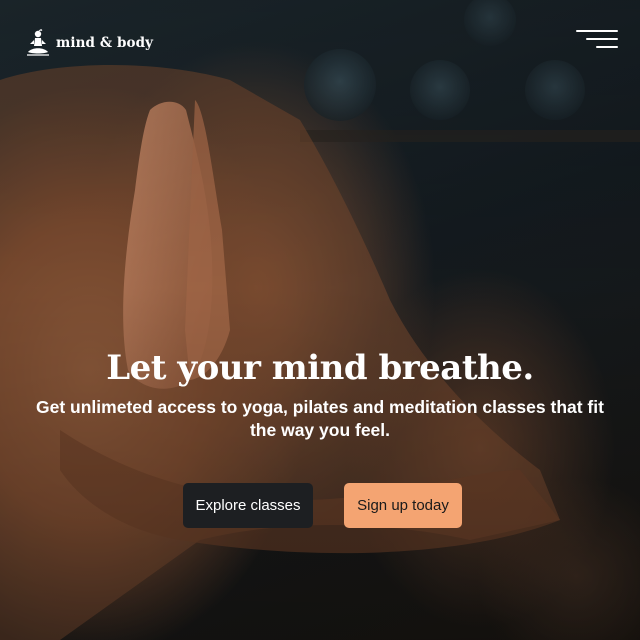 The height and width of the screenshot is (640, 640). I want to click on hero-headline: Let your mind breathe., so click(320, 368).